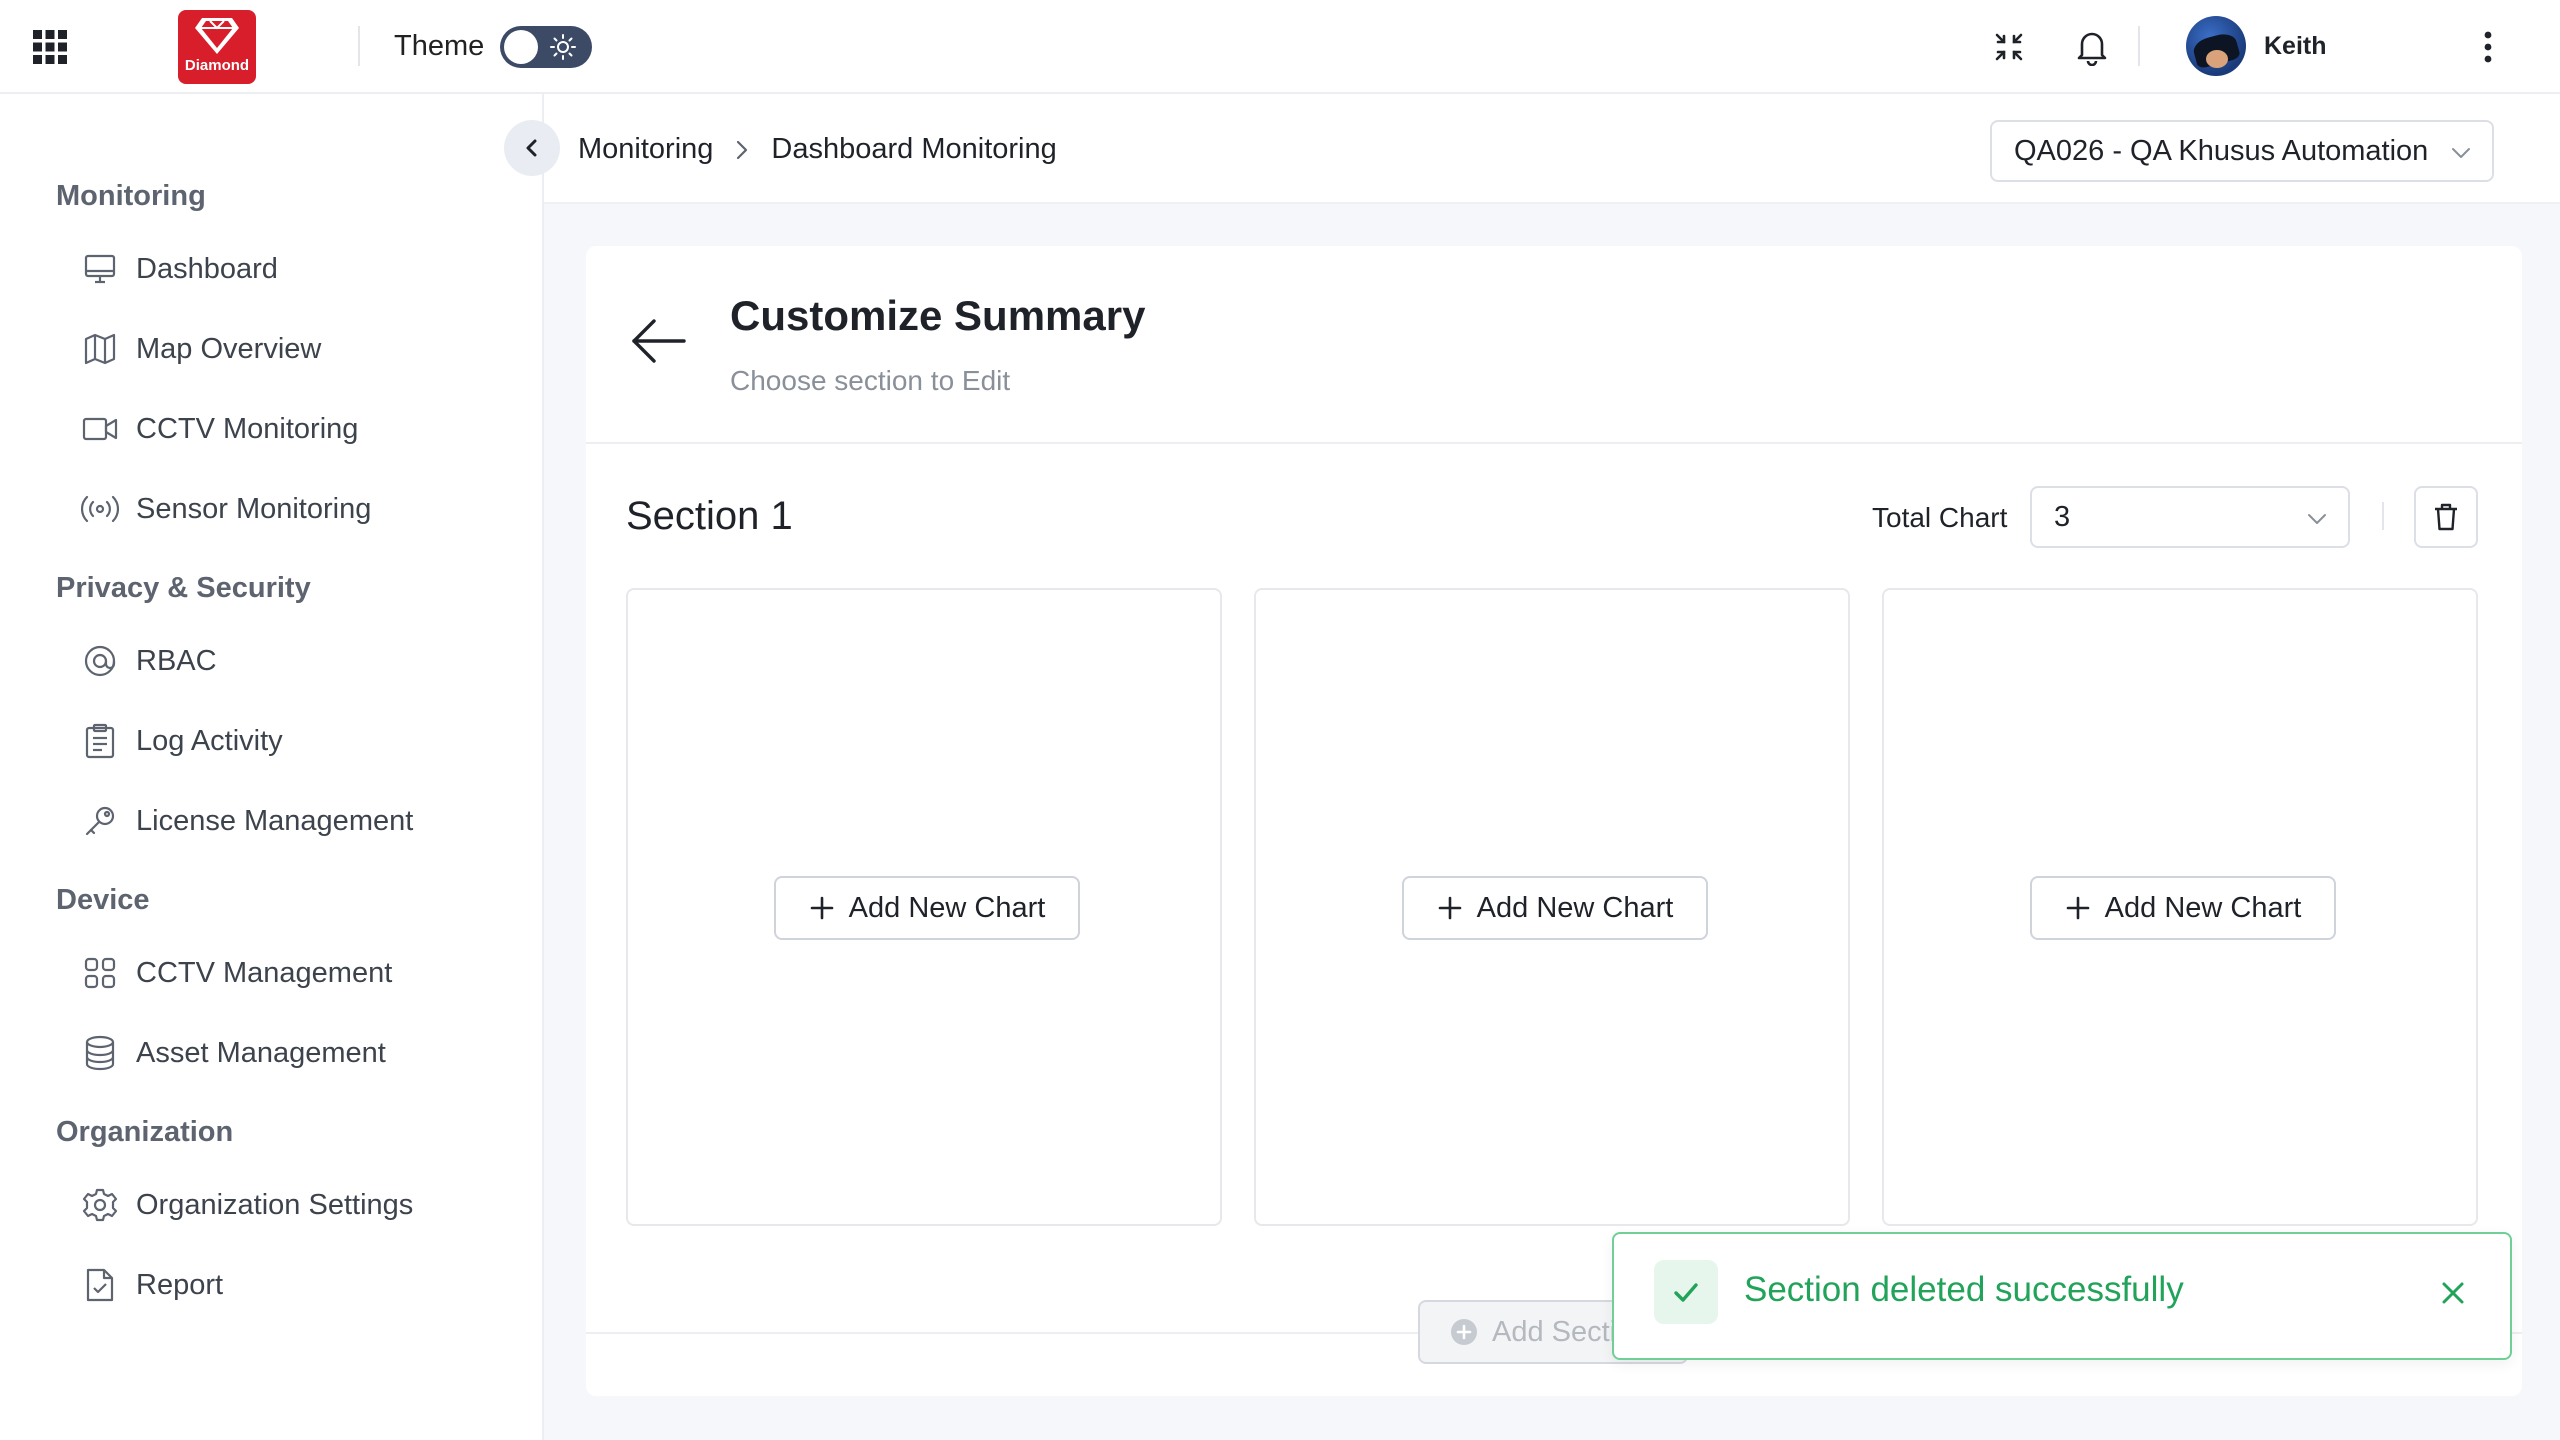  What do you see at coordinates (1554, 1331) in the screenshot?
I see `add-section-label: Add Secti` at bounding box center [1554, 1331].